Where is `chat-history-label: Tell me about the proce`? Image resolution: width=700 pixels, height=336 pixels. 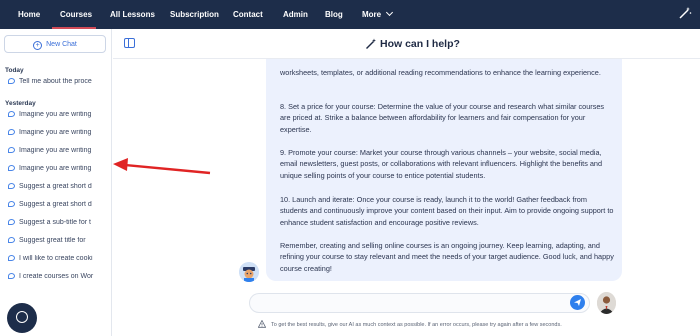
chat-history-label: Tell me about the proce is located at coordinates (55, 81).